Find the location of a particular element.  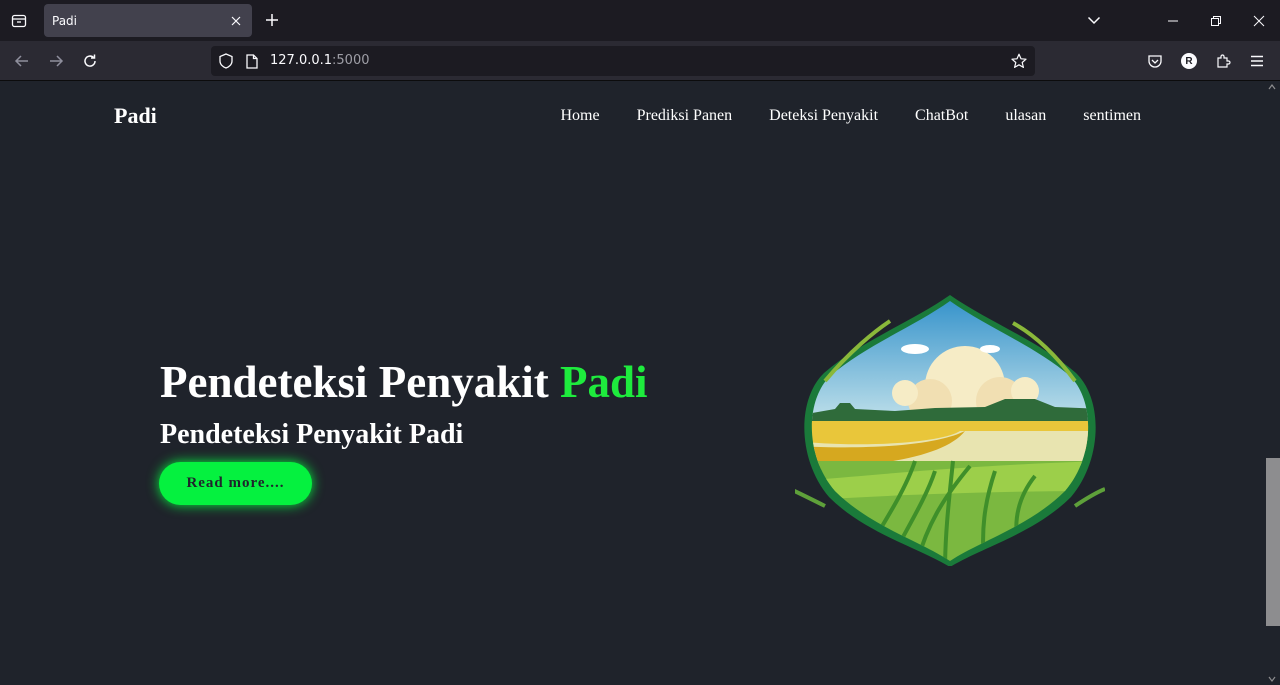

new-tab-button is located at coordinates (272, 20).